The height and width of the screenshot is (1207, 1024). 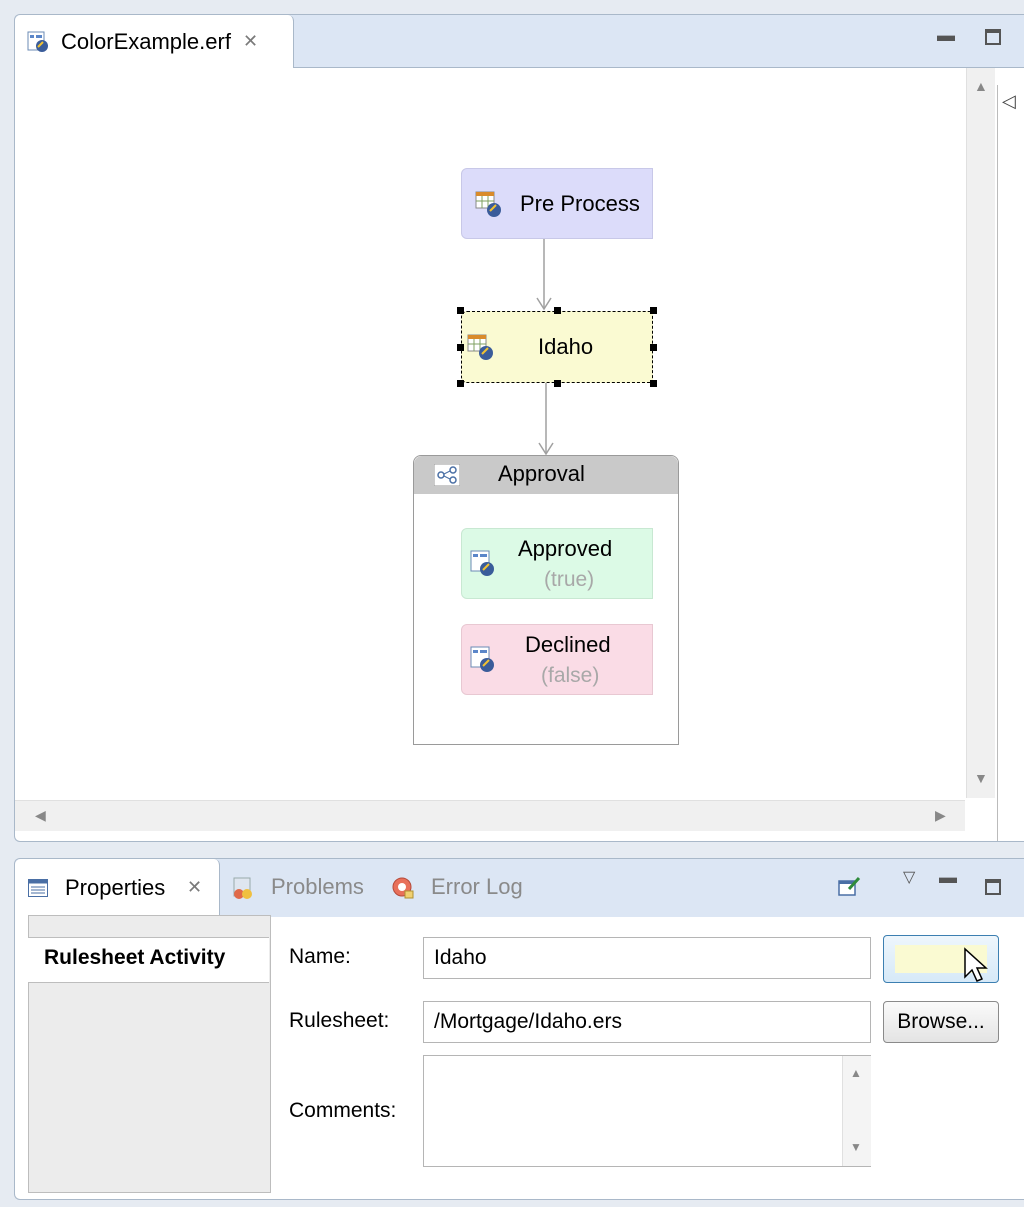 I want to click on node-pre-process-label: Pre Process, so click(x=580, y=203).